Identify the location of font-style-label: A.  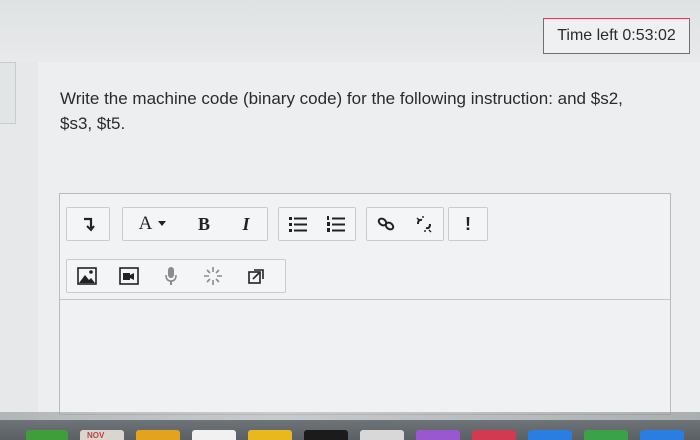
(145, 223).